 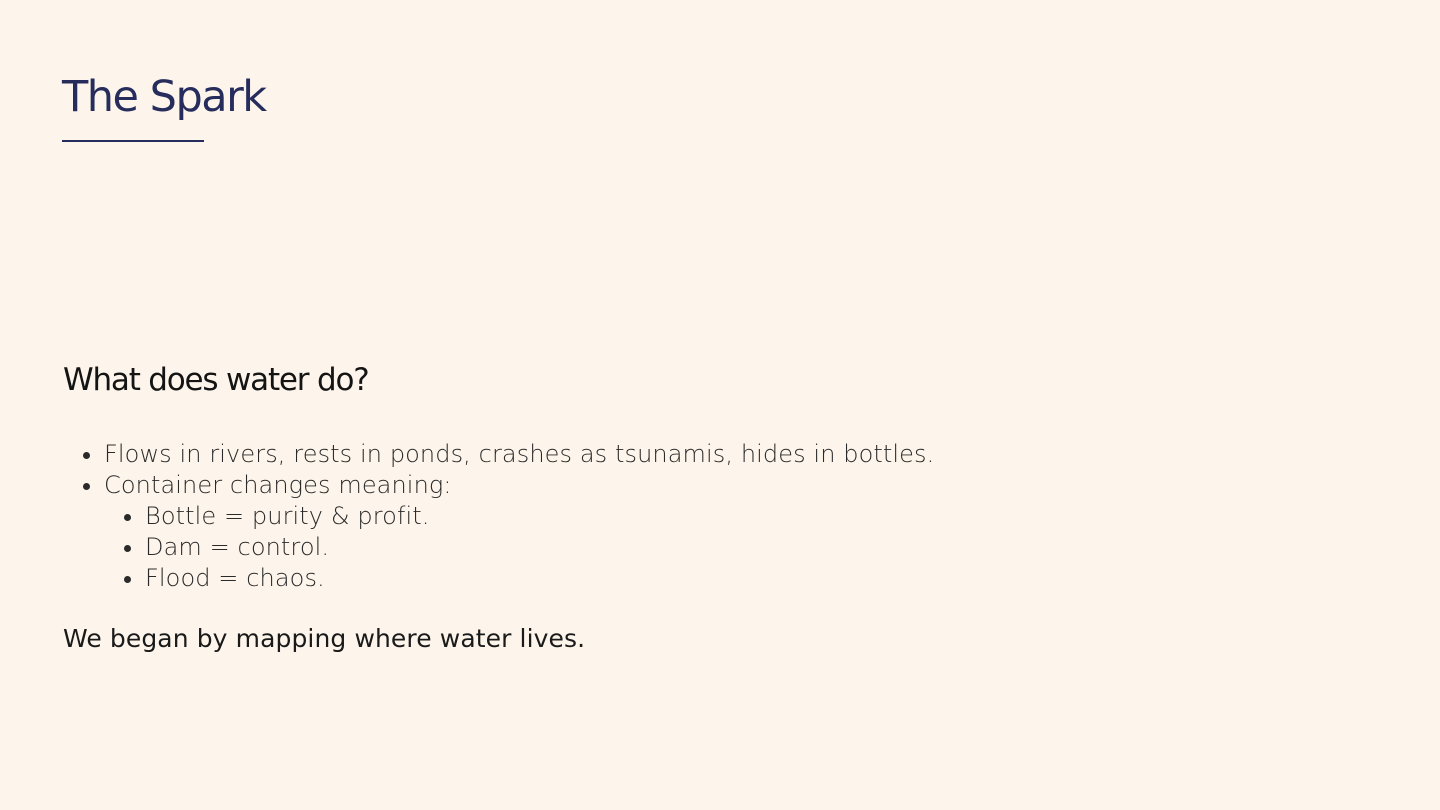 What do you see at coordinates (654, 578) in the screenshot?
I see `sub-bullet-item: Flood = chaos.` at bounding box center [654, 578].